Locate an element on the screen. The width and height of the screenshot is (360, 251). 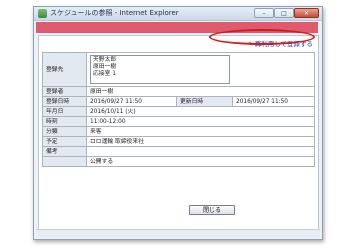
table-row: 登録先 天野太郎 原田一樹 応接室 1 is located at coordinates (178, 69).